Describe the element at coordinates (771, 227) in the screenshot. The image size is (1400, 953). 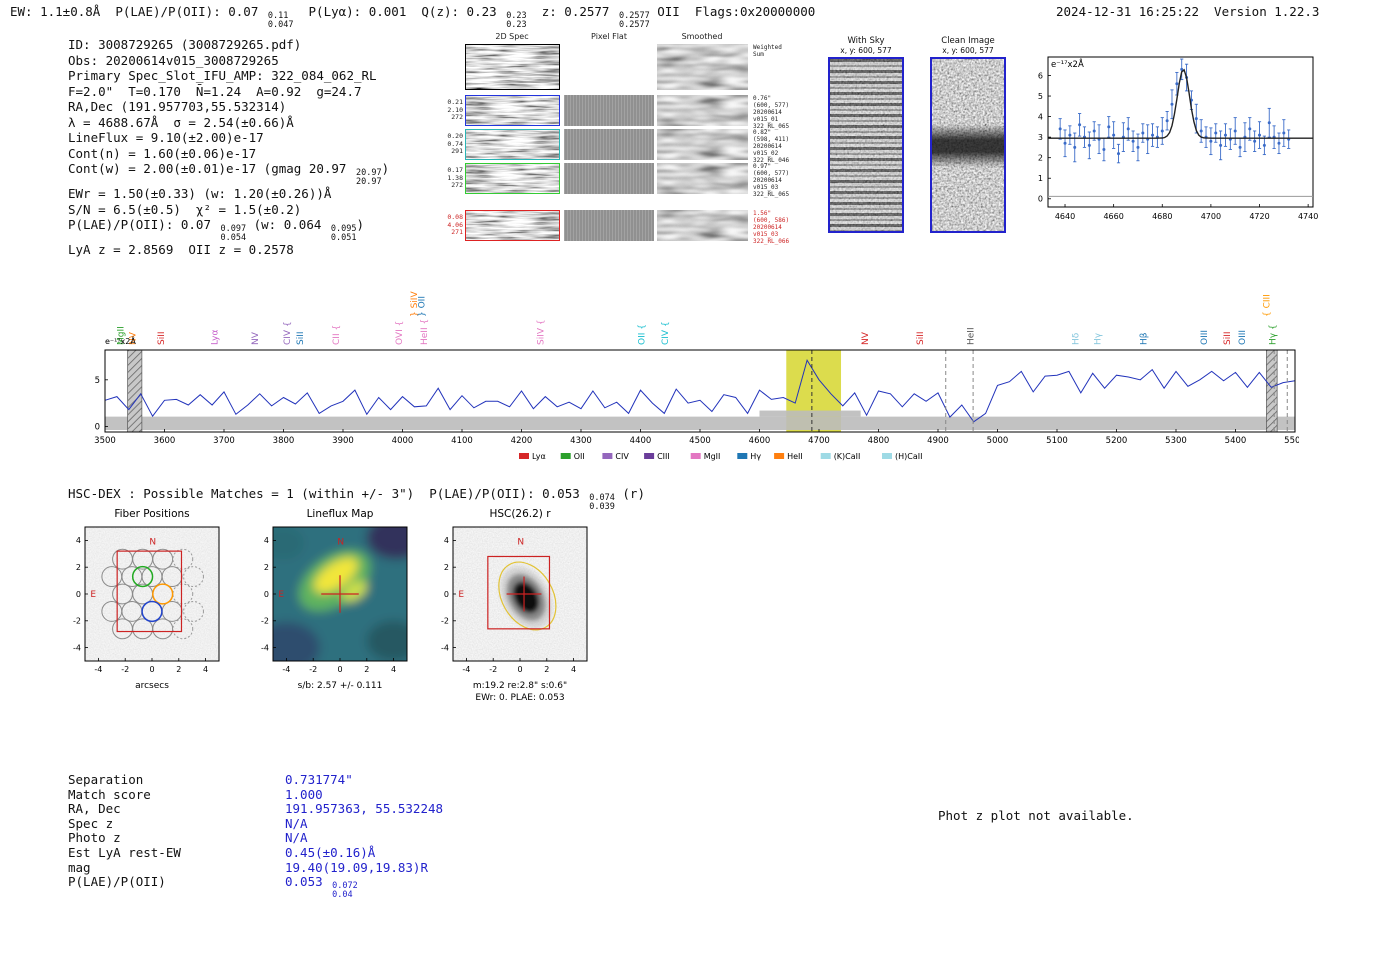
I see `spec2d-row-right-label: 1.56" (600, 586) 20200614 v015_03 322_RL_066` at that location.